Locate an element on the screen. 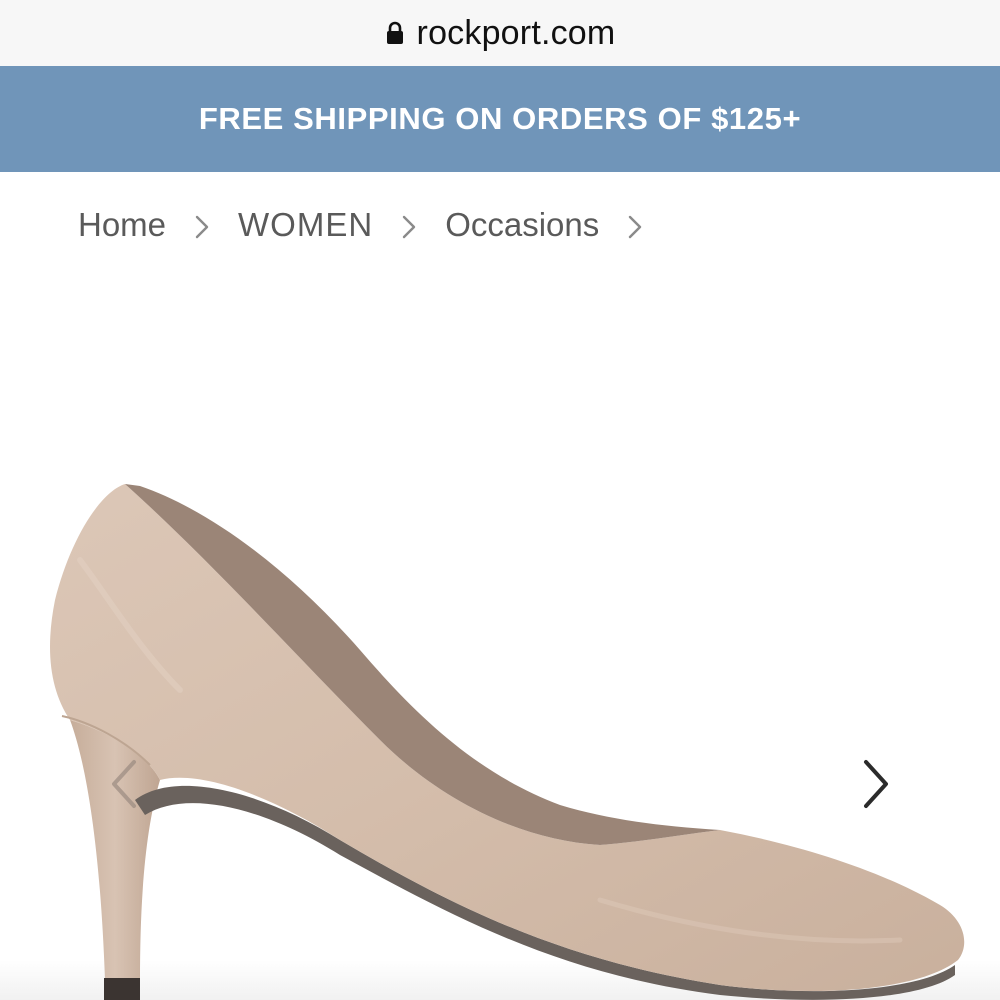 Image resolution: width=1000 pixels, height=1000 pixels. url-text: rockport.com is located at coordinates (516, 32).